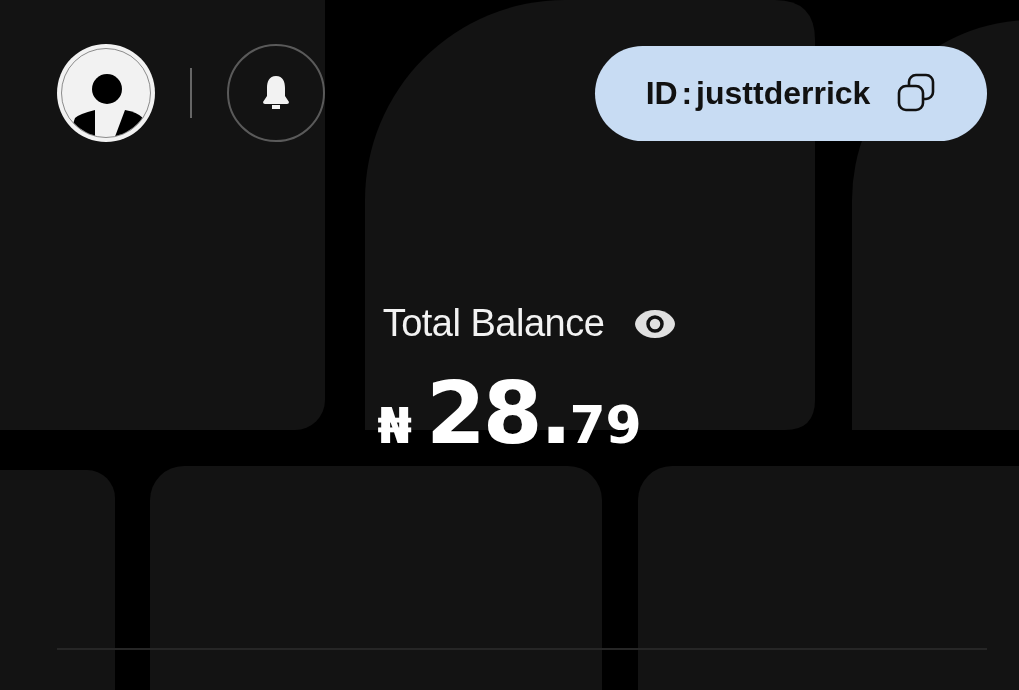 This screenshot has width=1019, height=690. What do you see at coordinates (493, 323) in the screenshot?
I see `balance-label: Total Balance` at bounding box center [493, 323].